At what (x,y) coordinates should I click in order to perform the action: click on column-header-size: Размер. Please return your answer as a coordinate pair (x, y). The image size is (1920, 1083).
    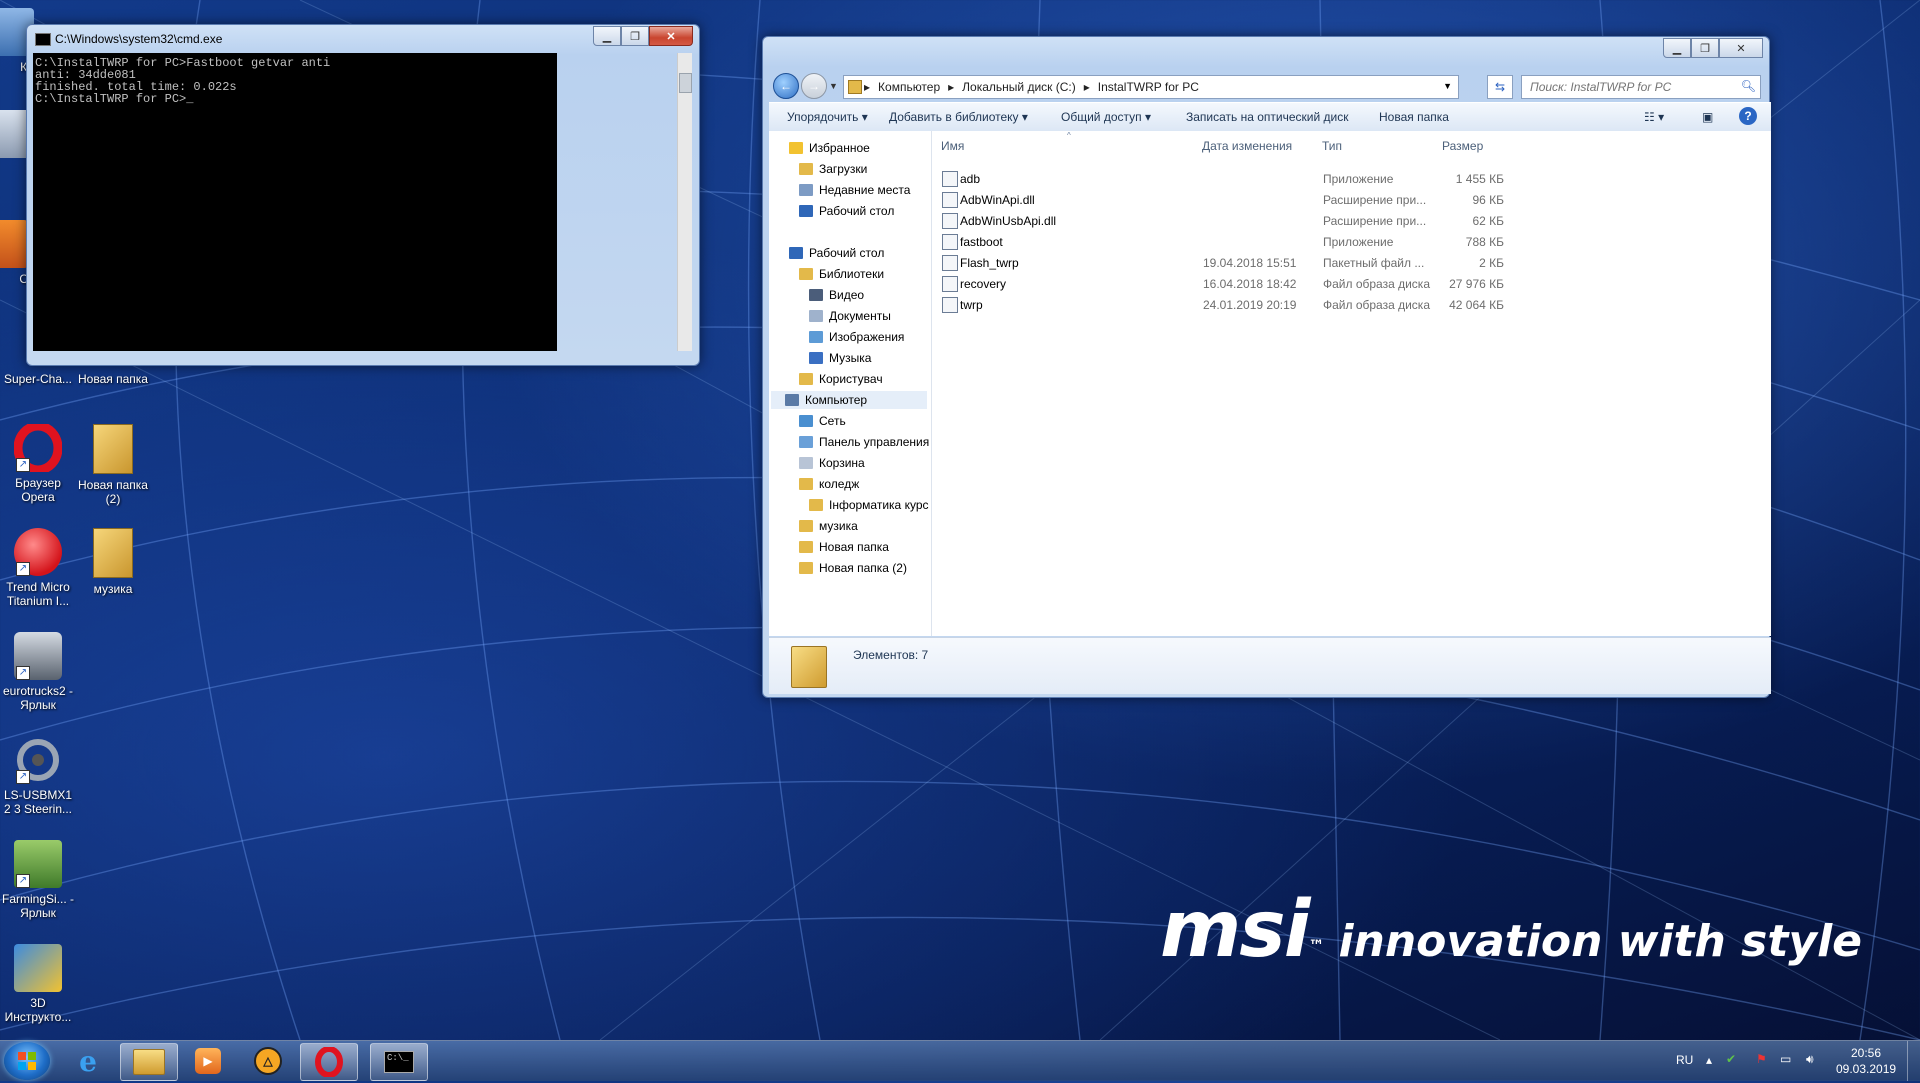
    Looking at the image, I should click on (1462, 146).